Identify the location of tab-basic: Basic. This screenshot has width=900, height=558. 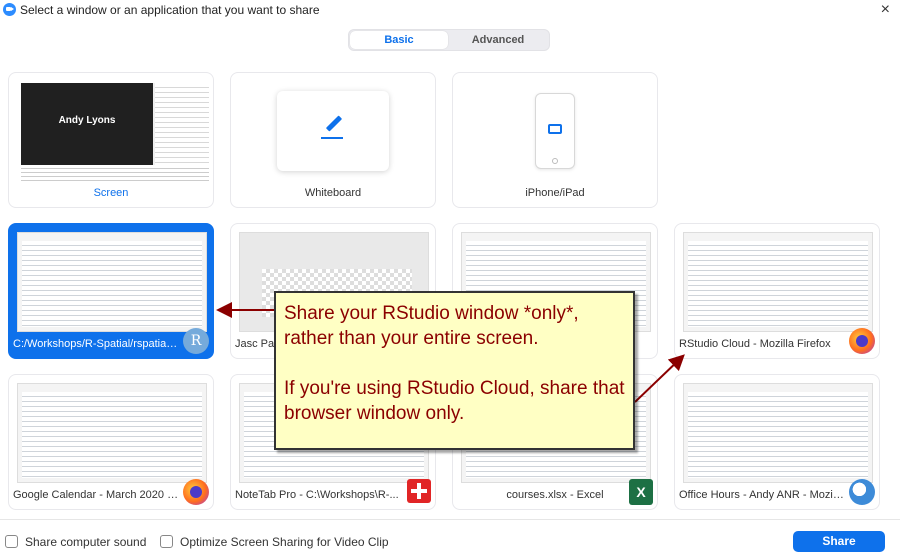
(399, 40).